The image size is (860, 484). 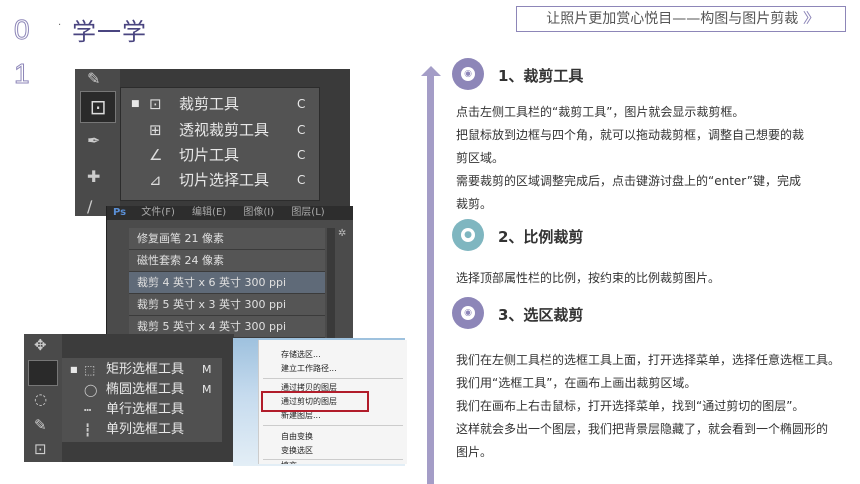 I want to click on scrollbar, so click(x=331, y=283).